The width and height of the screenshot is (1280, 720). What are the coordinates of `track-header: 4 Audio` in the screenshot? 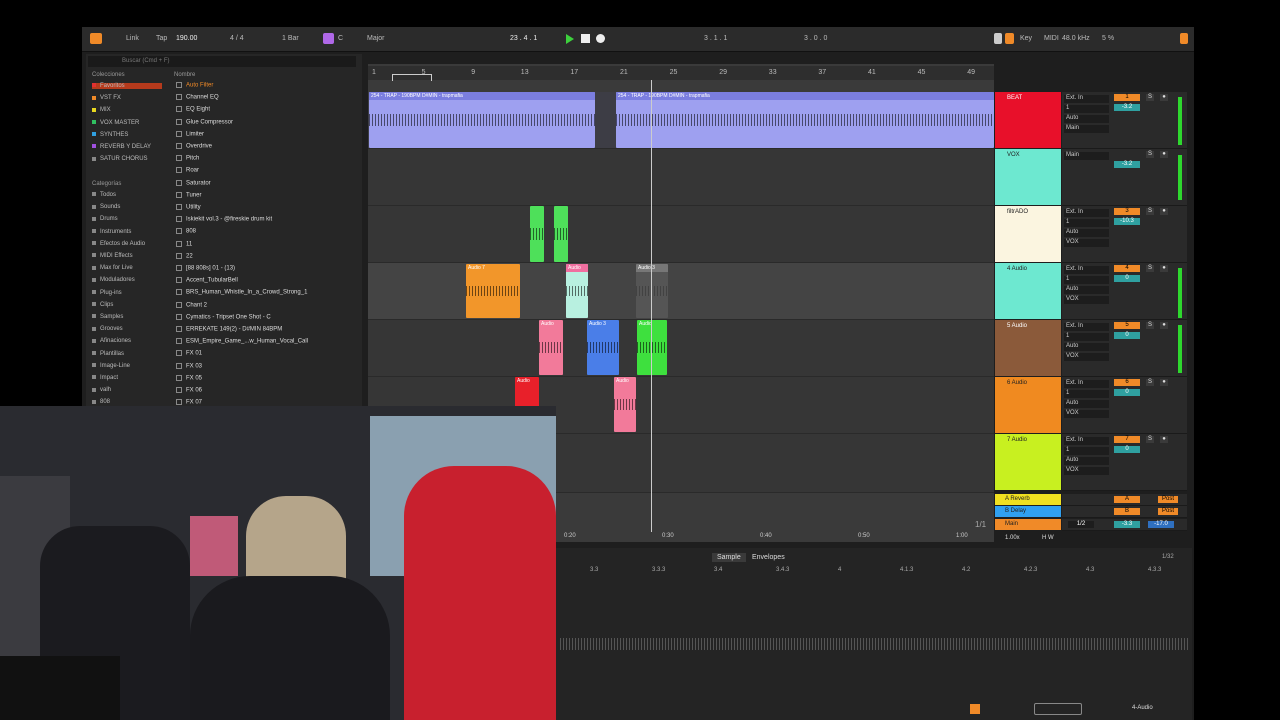 It's located at (1028, 291).